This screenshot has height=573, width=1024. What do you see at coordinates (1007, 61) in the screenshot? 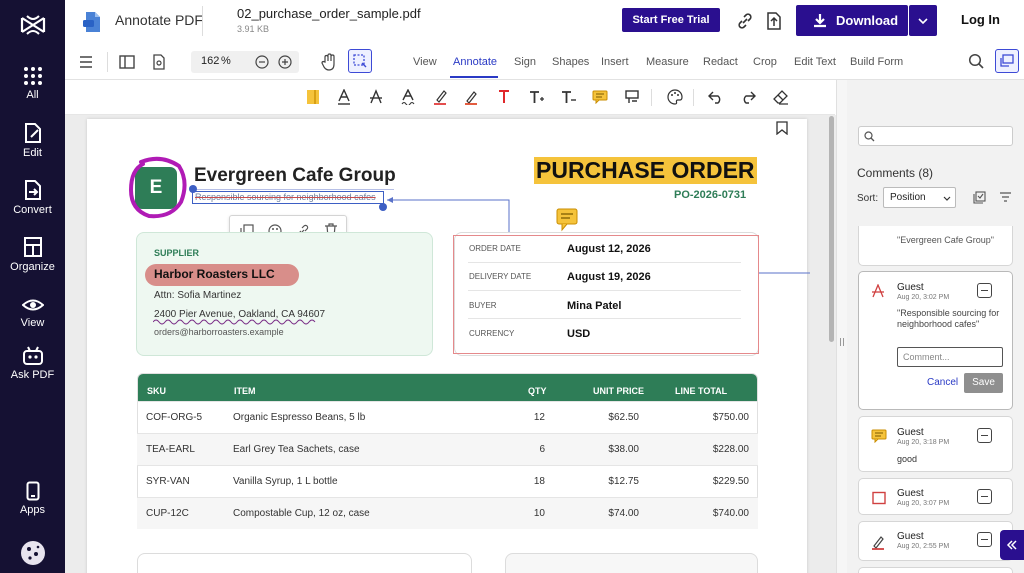
I see `comments-panel-icon` at bounding box center [1007, 61].